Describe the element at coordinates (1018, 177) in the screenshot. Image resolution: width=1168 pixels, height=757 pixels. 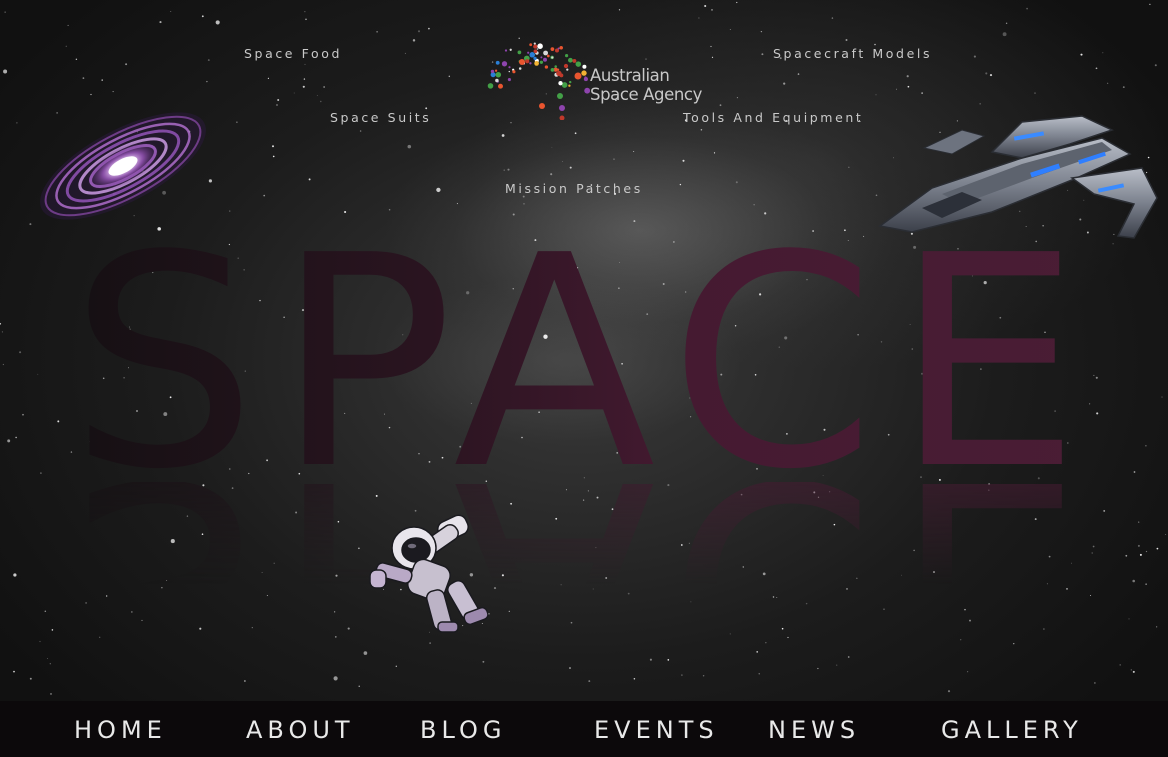
I see `spaceship-image` at that location.